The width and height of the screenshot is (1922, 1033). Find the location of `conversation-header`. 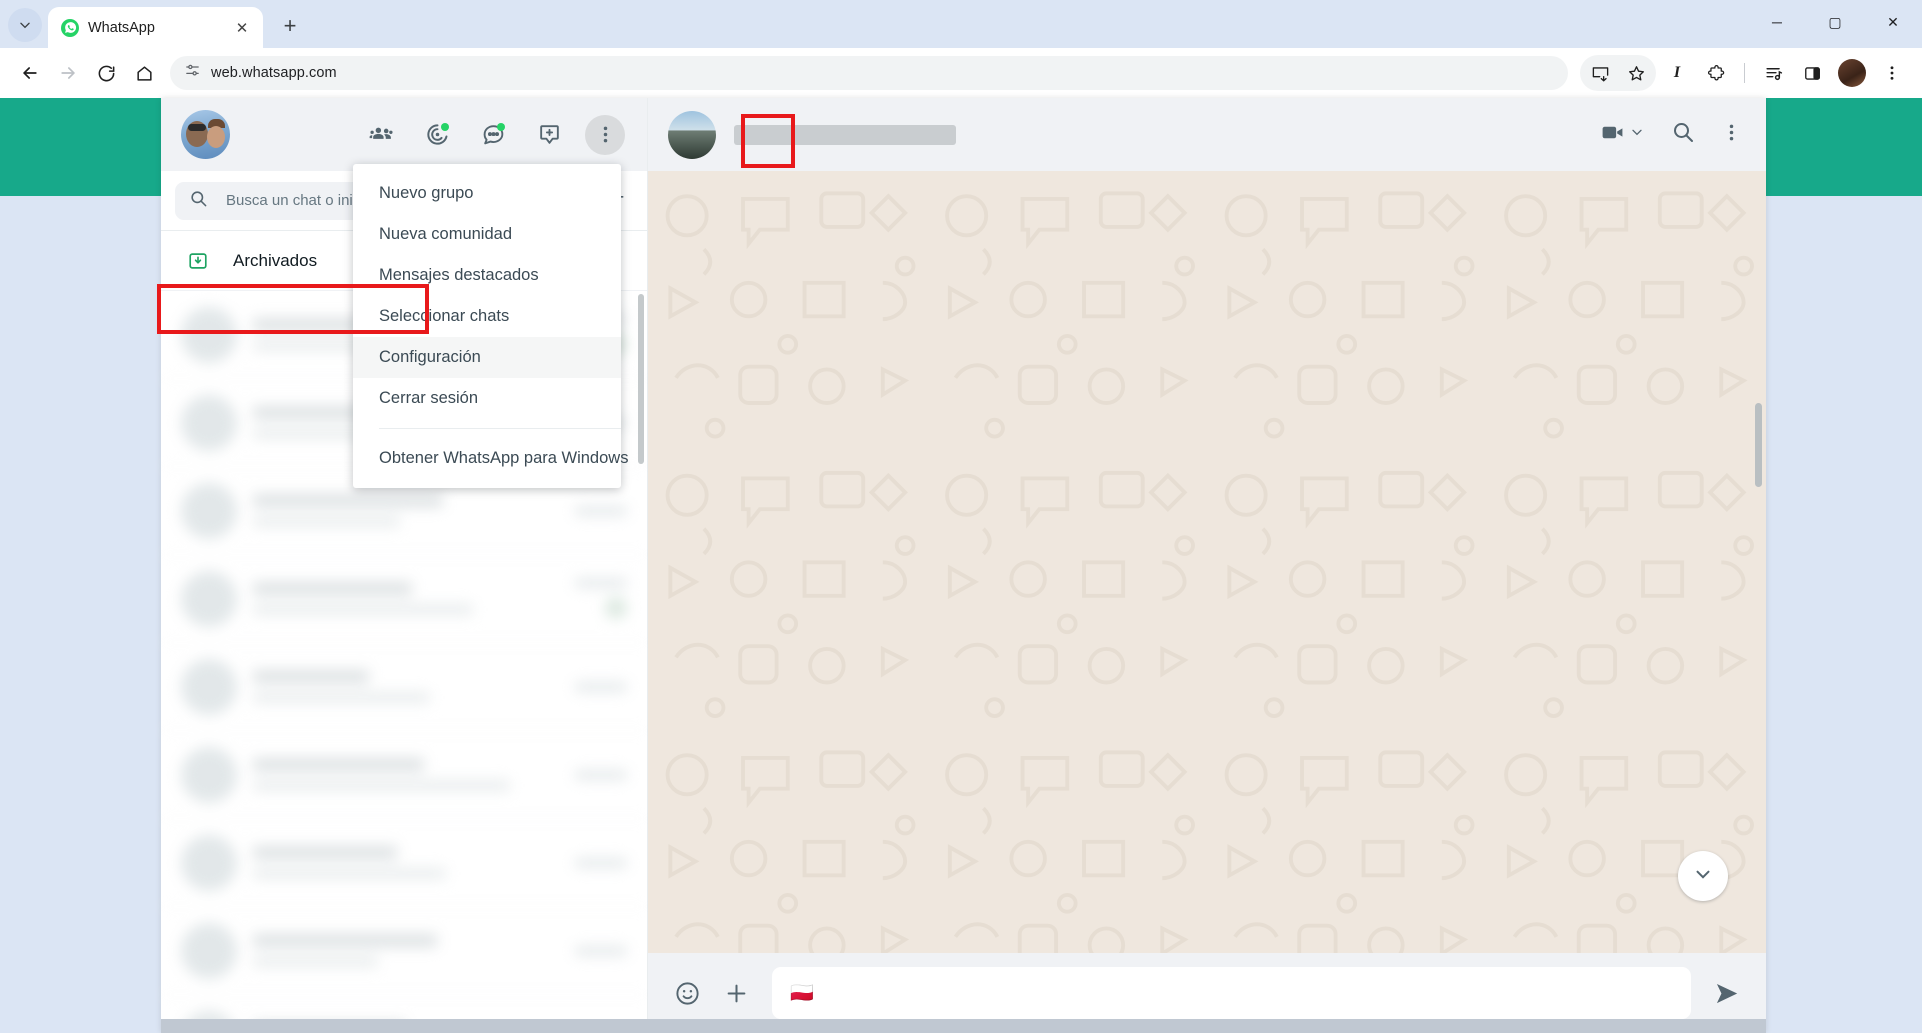

conversation-header is located at coordinates (1207, 134).